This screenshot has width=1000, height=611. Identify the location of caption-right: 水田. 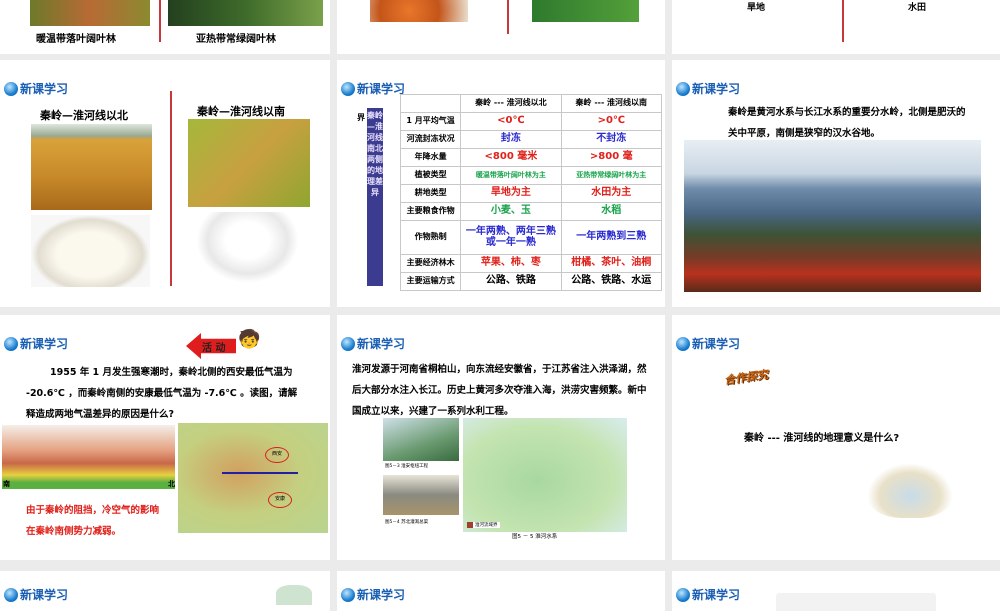
(917, 8).